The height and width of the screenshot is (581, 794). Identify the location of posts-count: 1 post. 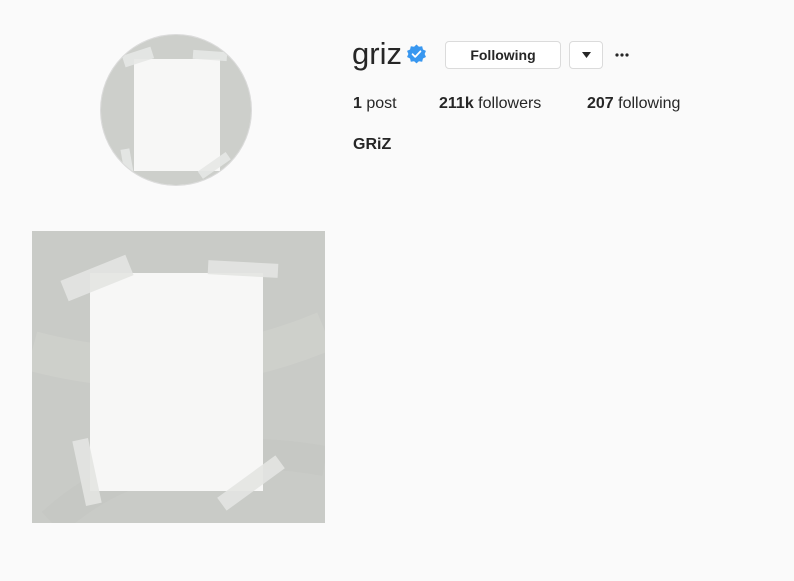
(375, 104).